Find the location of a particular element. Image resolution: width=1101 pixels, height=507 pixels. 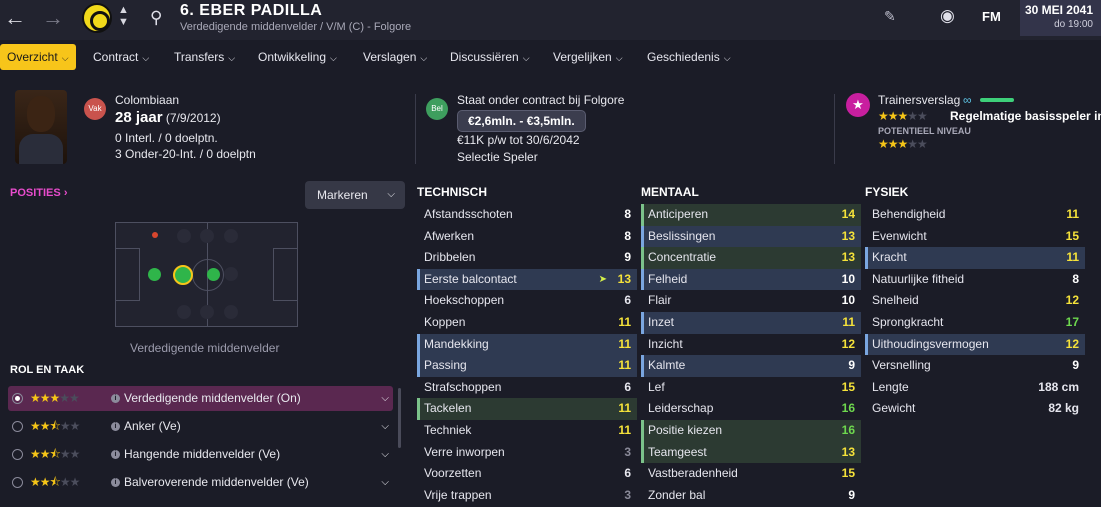

tab-geschiedenis: Geschiedenis ⌵ is located at coordinates (689, 57).